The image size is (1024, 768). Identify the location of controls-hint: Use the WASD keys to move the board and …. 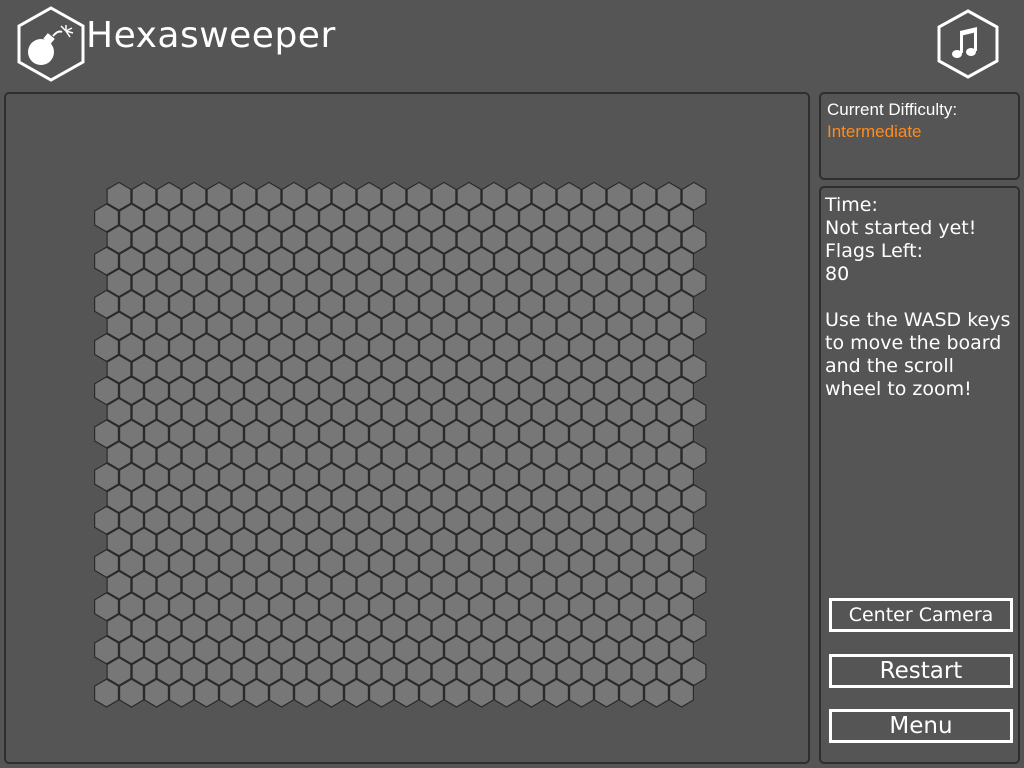
(918, 354).